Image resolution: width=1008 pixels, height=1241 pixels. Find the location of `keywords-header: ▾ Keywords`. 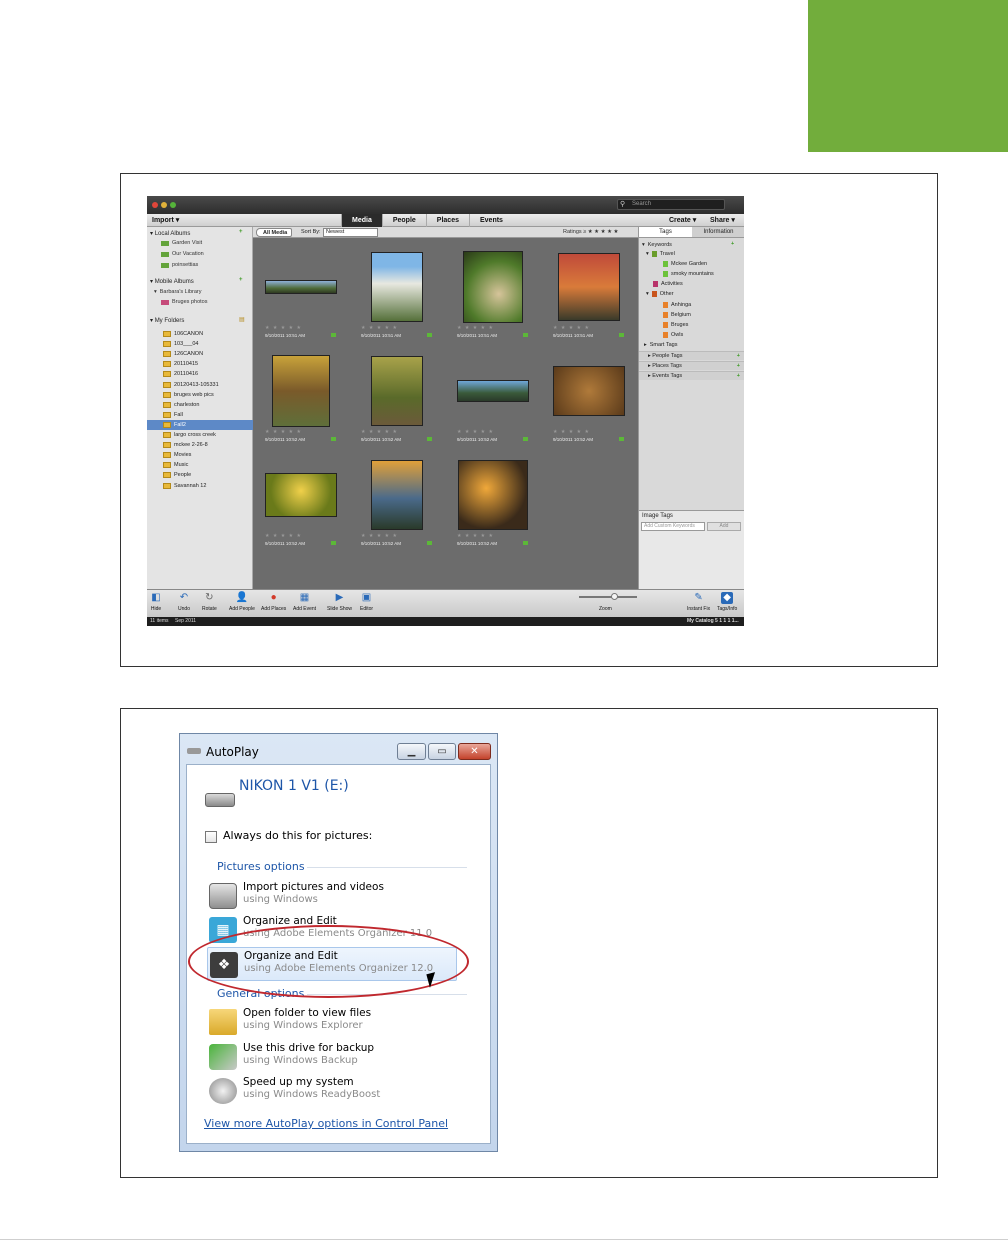

keywords-header: ▾ Keywords is located at coordinates (657, 245).